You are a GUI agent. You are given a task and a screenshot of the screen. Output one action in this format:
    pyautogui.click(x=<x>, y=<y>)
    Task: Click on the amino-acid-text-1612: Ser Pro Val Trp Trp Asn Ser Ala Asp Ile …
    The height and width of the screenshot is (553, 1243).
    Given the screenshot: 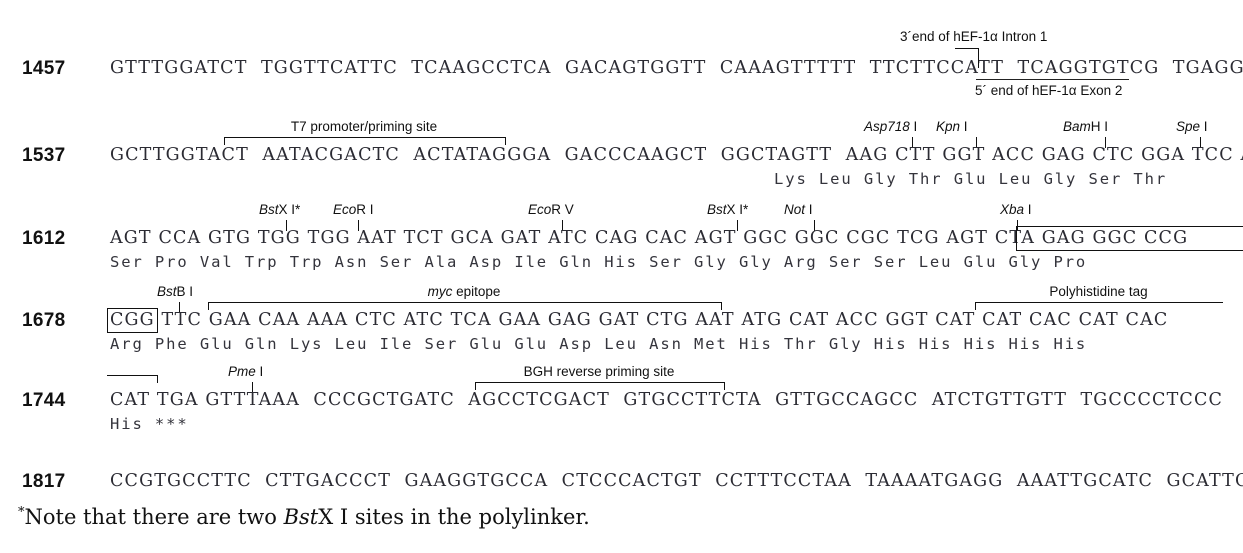 What is the action you would take?
    pyautogui.click(x=599, y=262)
    